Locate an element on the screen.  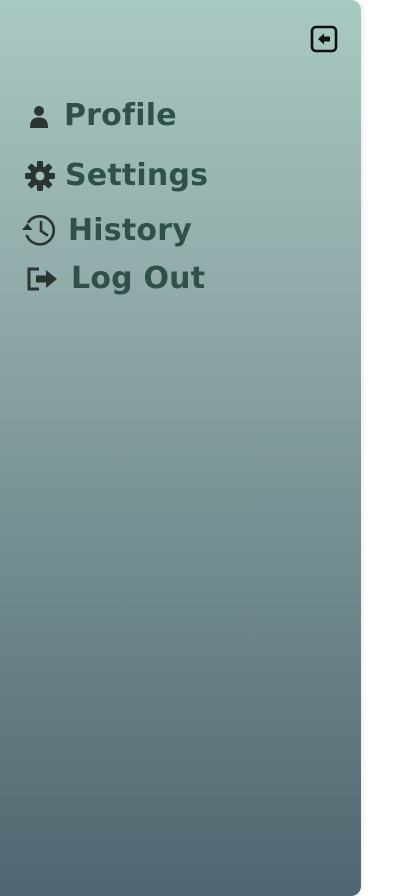
menu-item-settings: Settings is located at coordinates (116, 175).